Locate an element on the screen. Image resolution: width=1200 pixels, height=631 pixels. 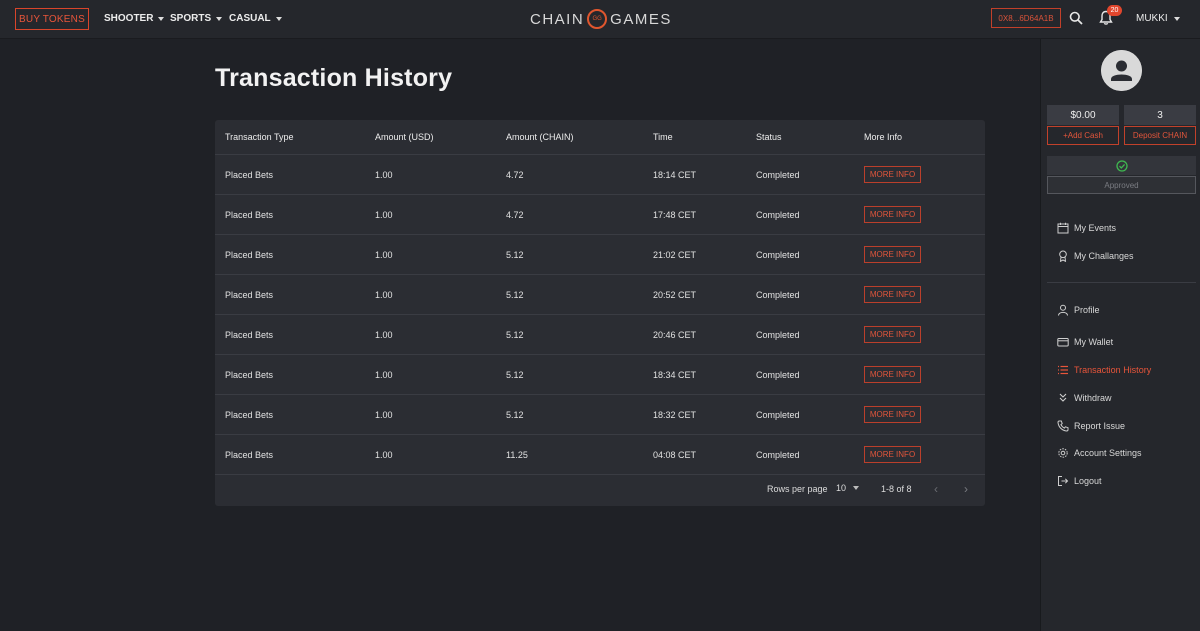
add-cash-button: +Add Cash is located at coordinates (1083, 135).